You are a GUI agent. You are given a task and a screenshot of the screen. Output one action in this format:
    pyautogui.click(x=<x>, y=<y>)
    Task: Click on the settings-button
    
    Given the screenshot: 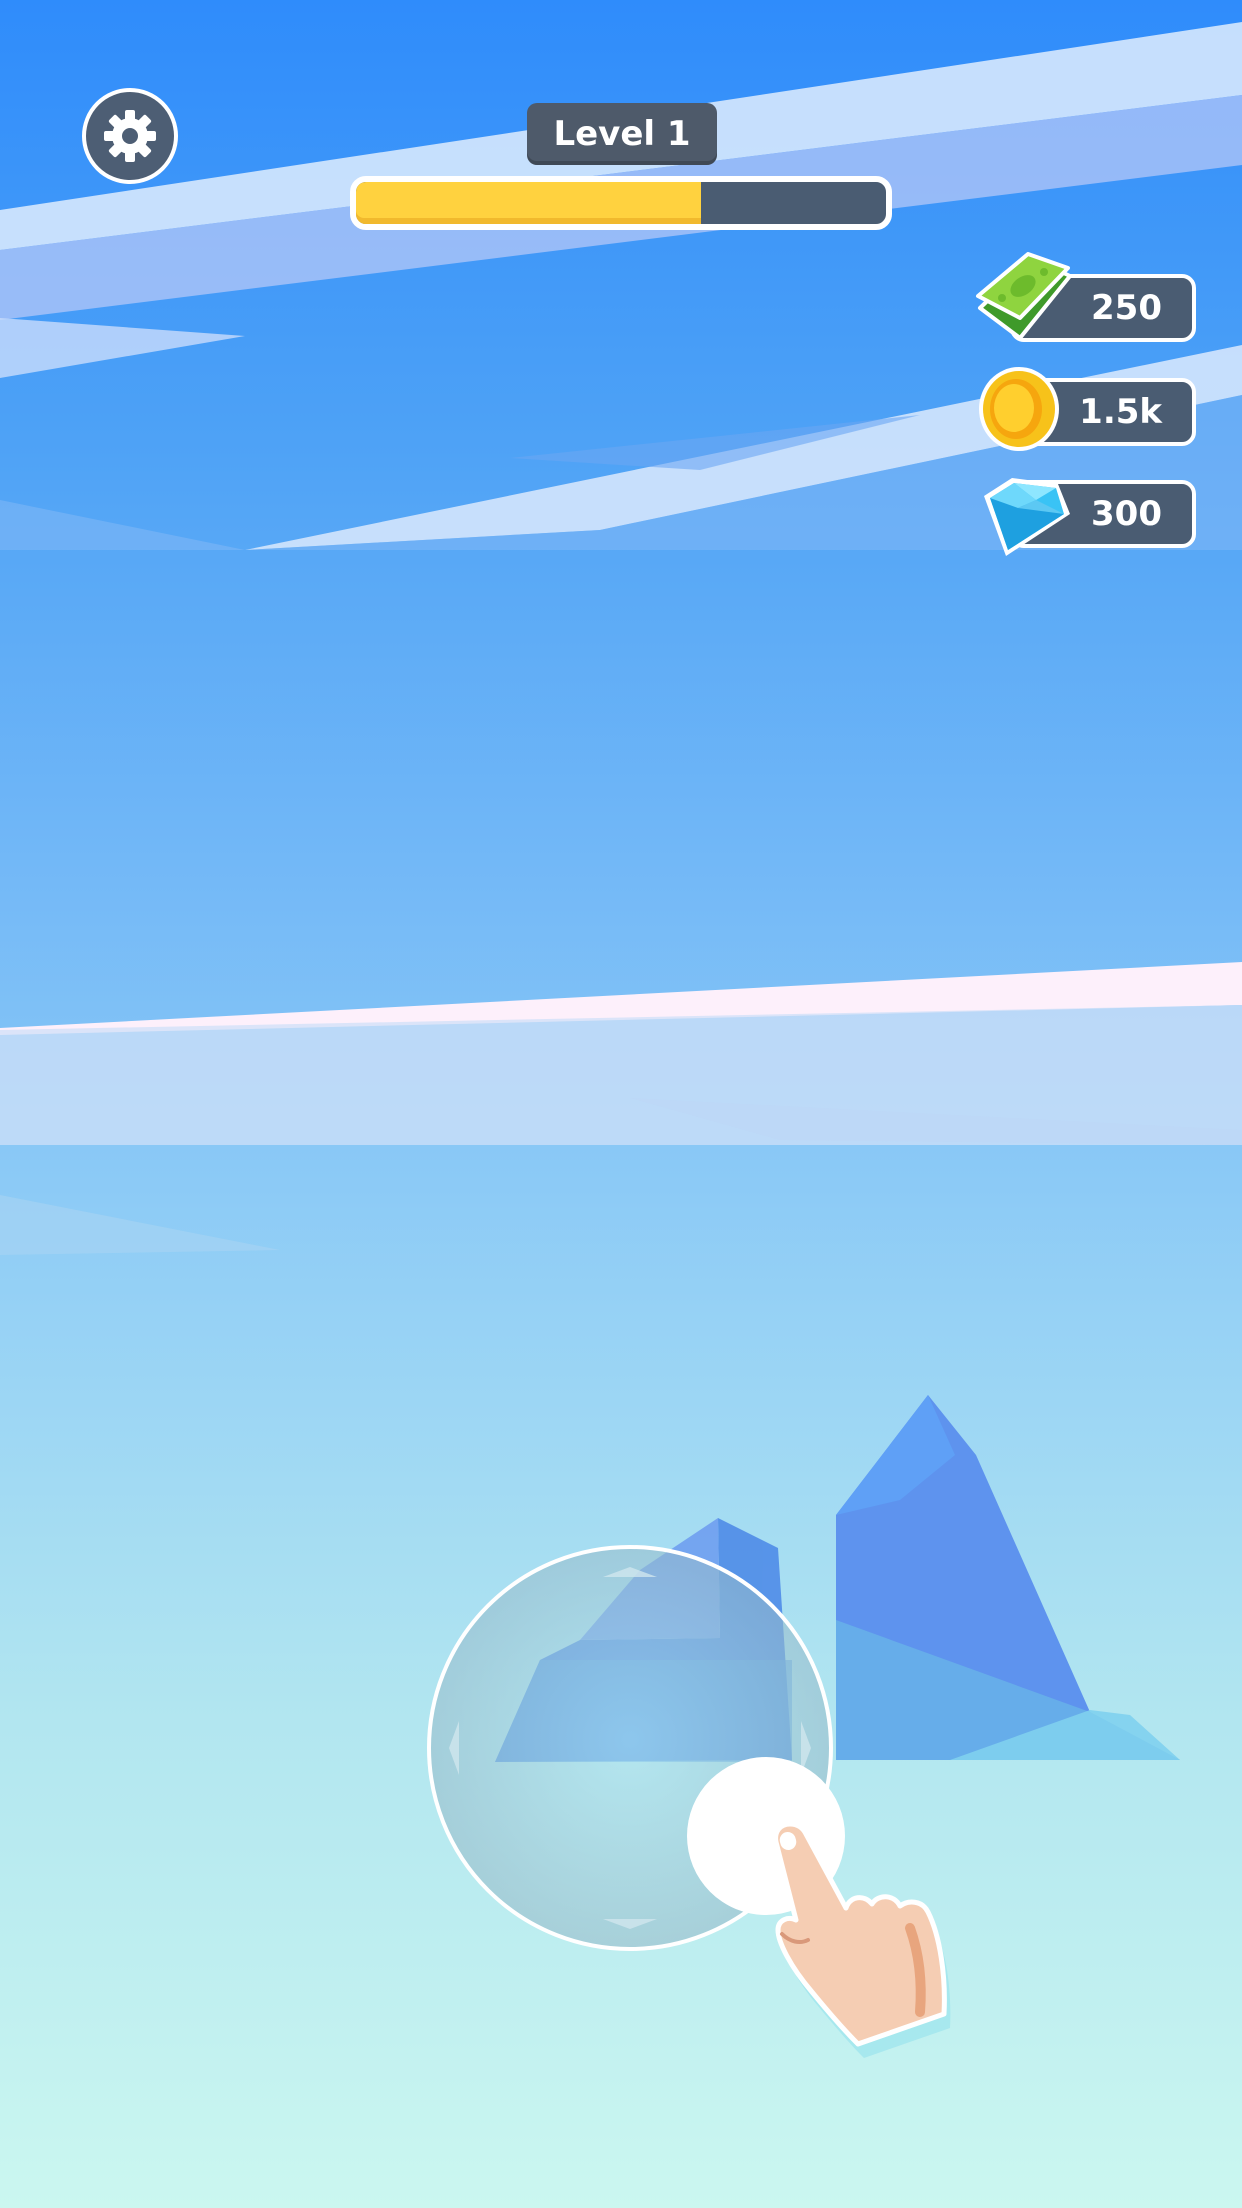 What is the action you would take?
    pyautogui.click(x=130, y=136)
    